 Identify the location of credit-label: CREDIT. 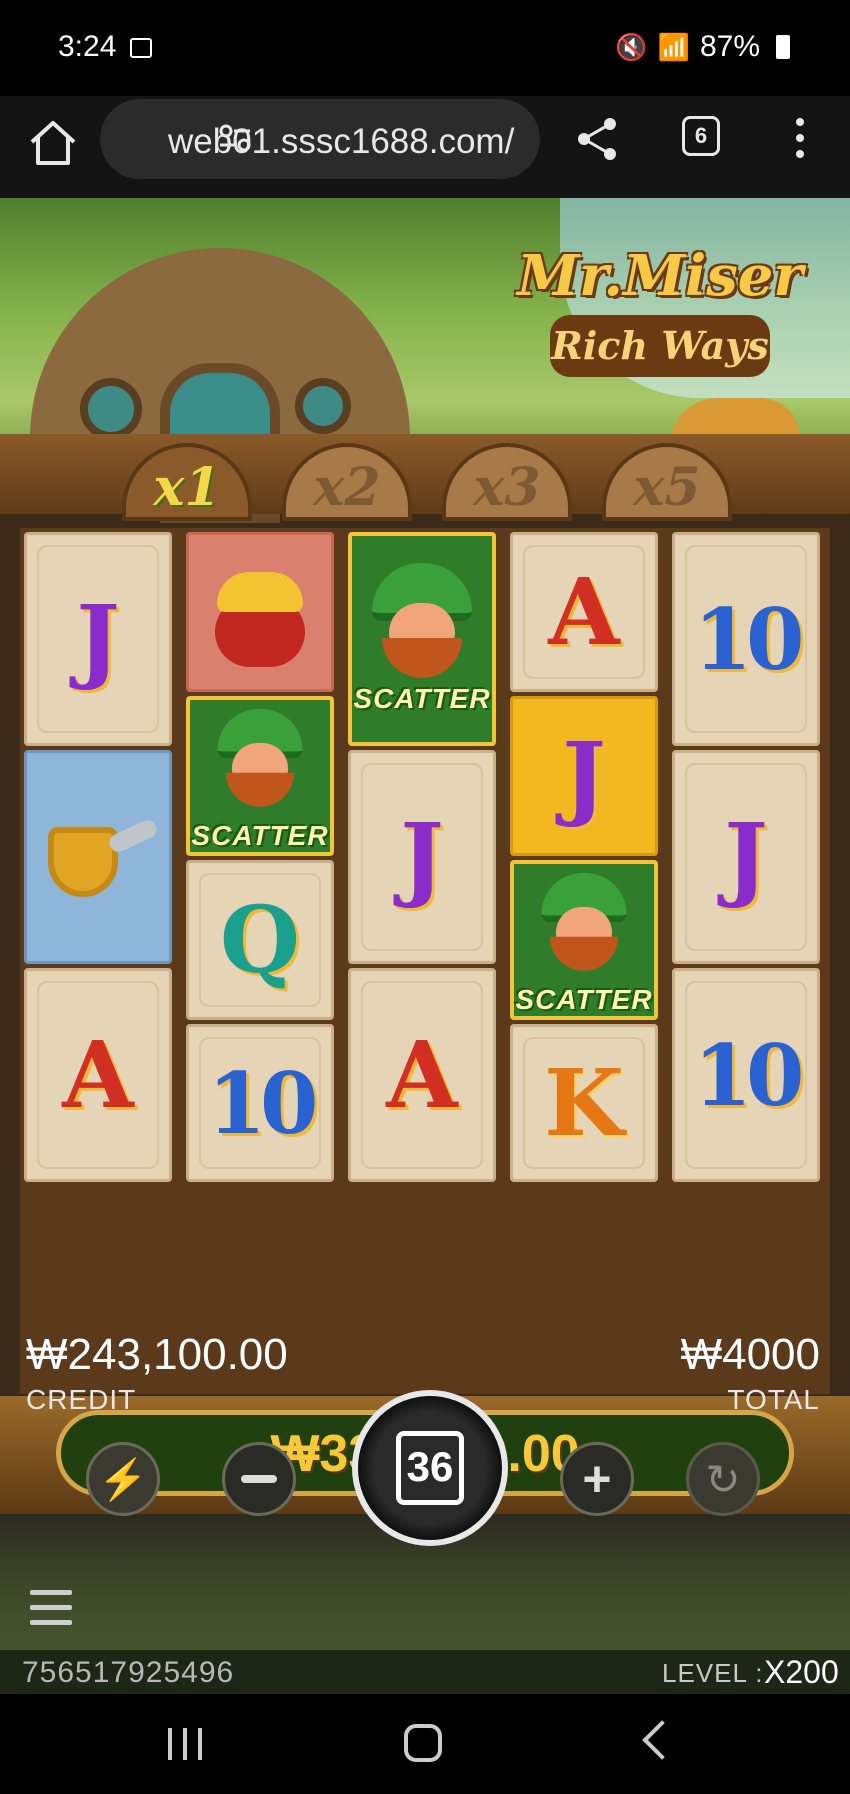
(81, 1399).